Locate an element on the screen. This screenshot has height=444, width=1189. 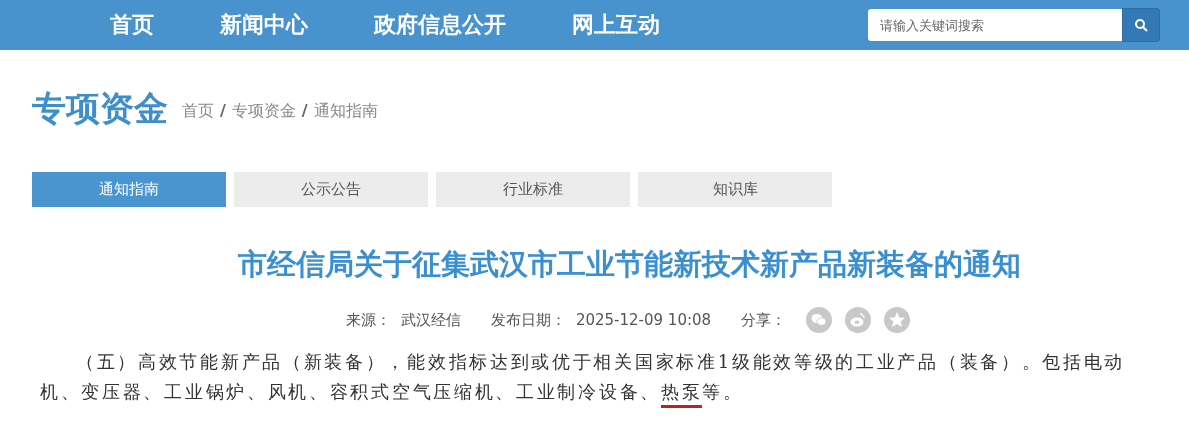
search-icon is located at coordinates (1141, 25).